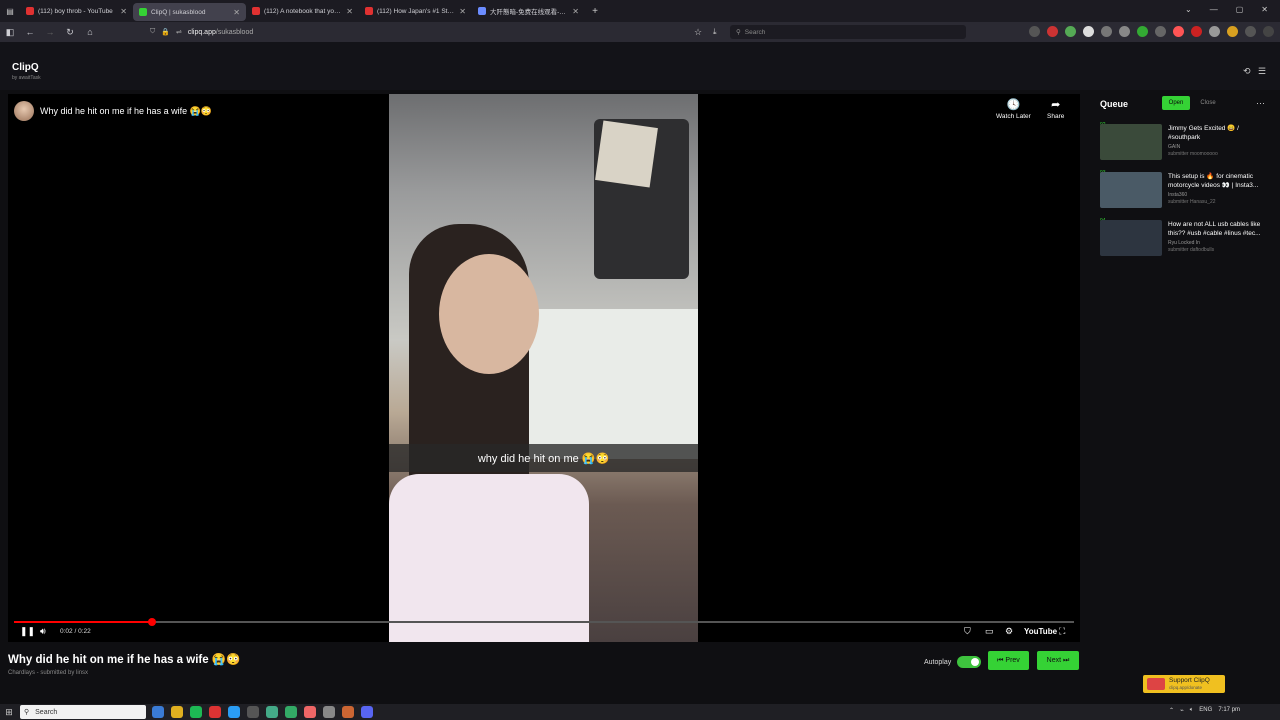 This screenshot has width=1280, height=720. What do you see at coordinates (1013, 105) in the screenshot?
I see `clock-icon: 🕓` at bounding box center [1013, 105].